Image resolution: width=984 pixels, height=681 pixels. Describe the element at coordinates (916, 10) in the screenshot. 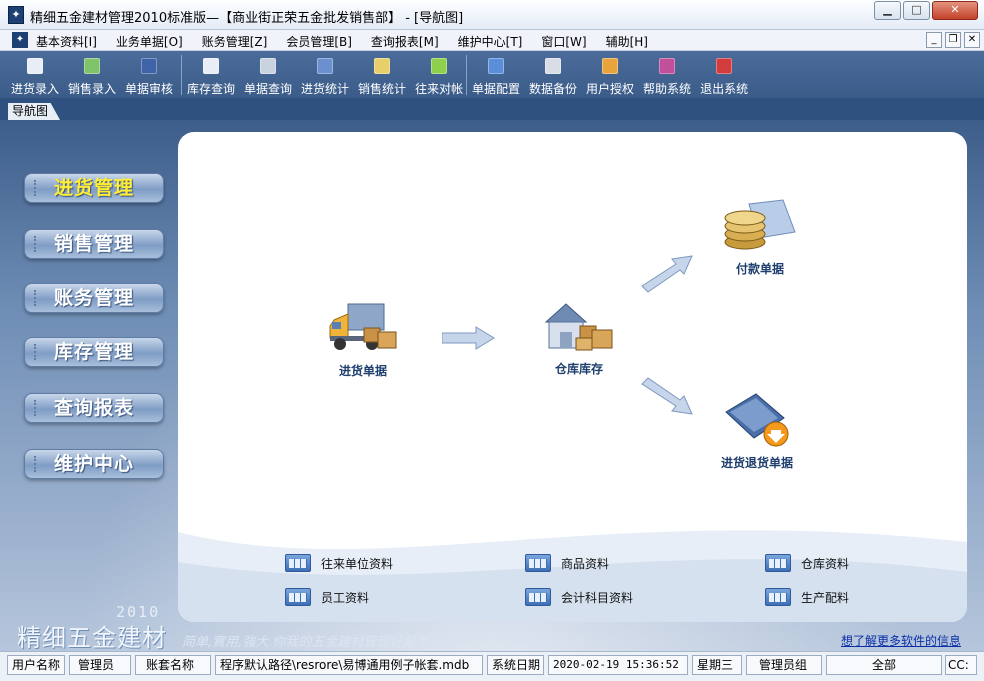

I see `maximize-button: □` at that location.